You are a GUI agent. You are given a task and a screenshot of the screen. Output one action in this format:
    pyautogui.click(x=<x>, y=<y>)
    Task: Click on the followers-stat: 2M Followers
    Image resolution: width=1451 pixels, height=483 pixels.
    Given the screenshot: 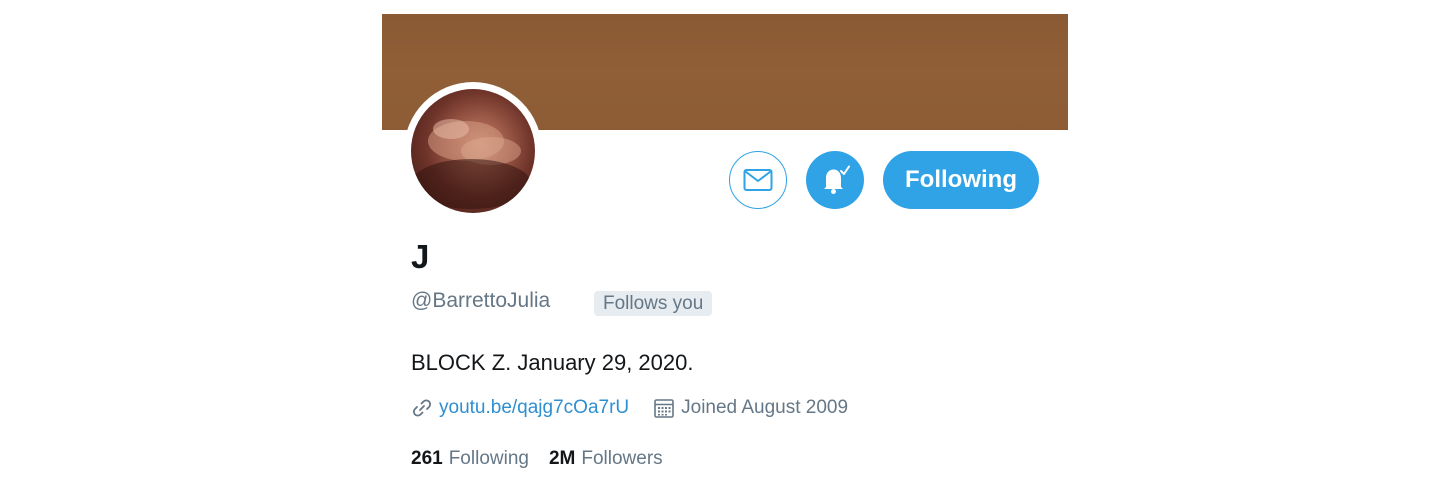 What is the action you would take?
    pyautogui.click(x=606, y=459)
    